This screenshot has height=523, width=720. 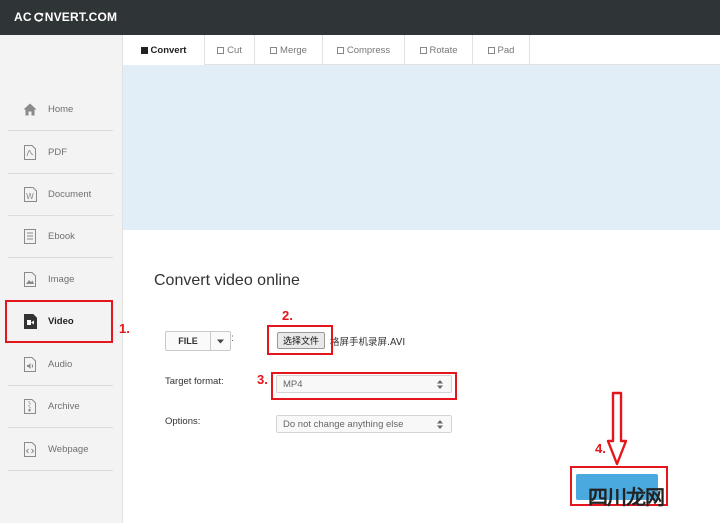 I want to click on pdf-file-icon, so click(x=30, y=153).